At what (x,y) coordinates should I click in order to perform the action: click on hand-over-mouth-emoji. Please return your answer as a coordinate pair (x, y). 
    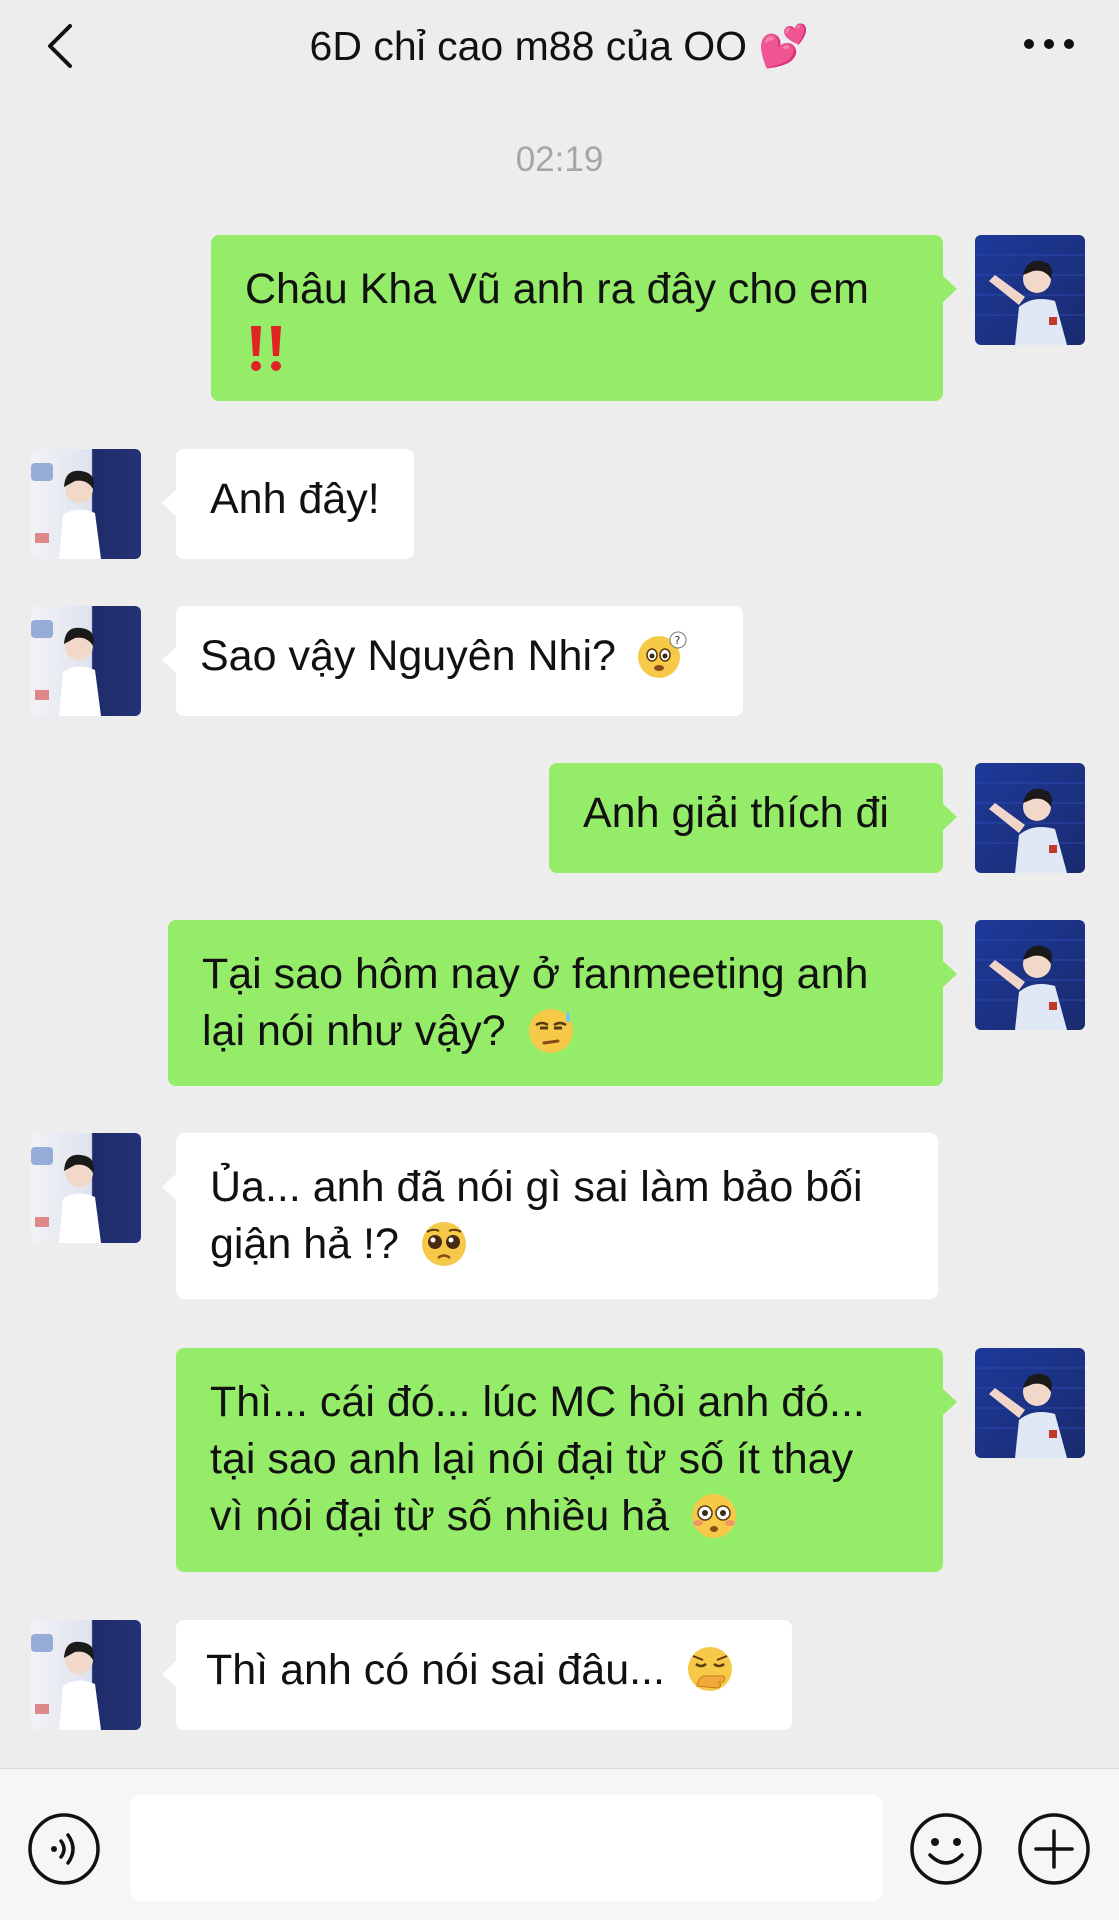
    Looking at the image, I should click on (710, 1669).